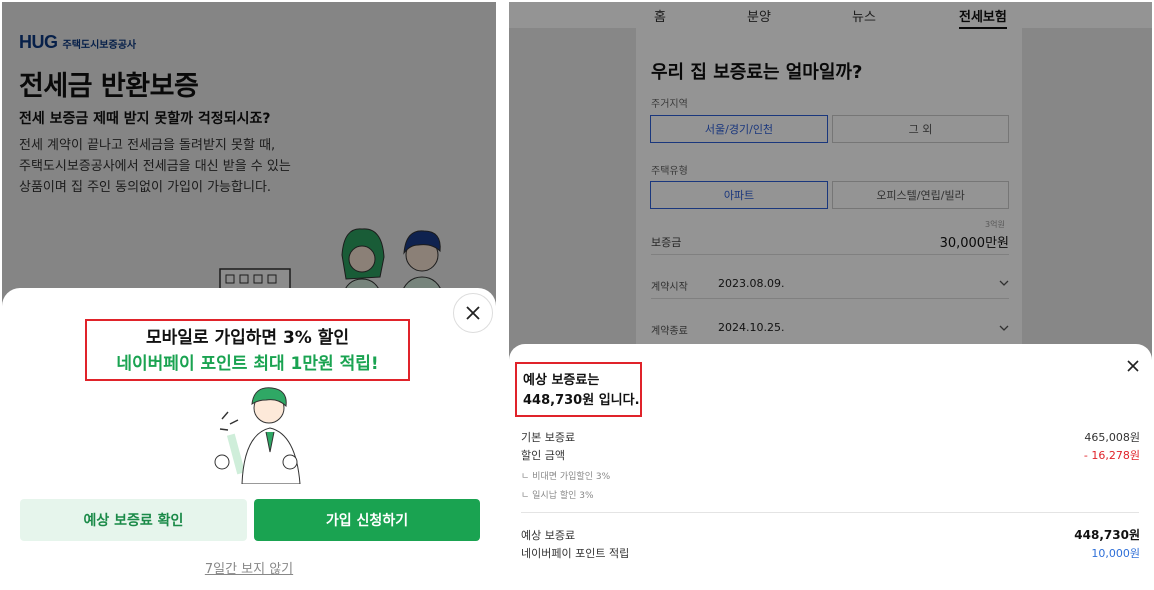 The width and height of the screenshot is (1154, 590). What do you see at coordinates (575, 553) in the screenshot?
I see `points-label: 네이버페이 포인트 적립` at bounding box center [575, 553].